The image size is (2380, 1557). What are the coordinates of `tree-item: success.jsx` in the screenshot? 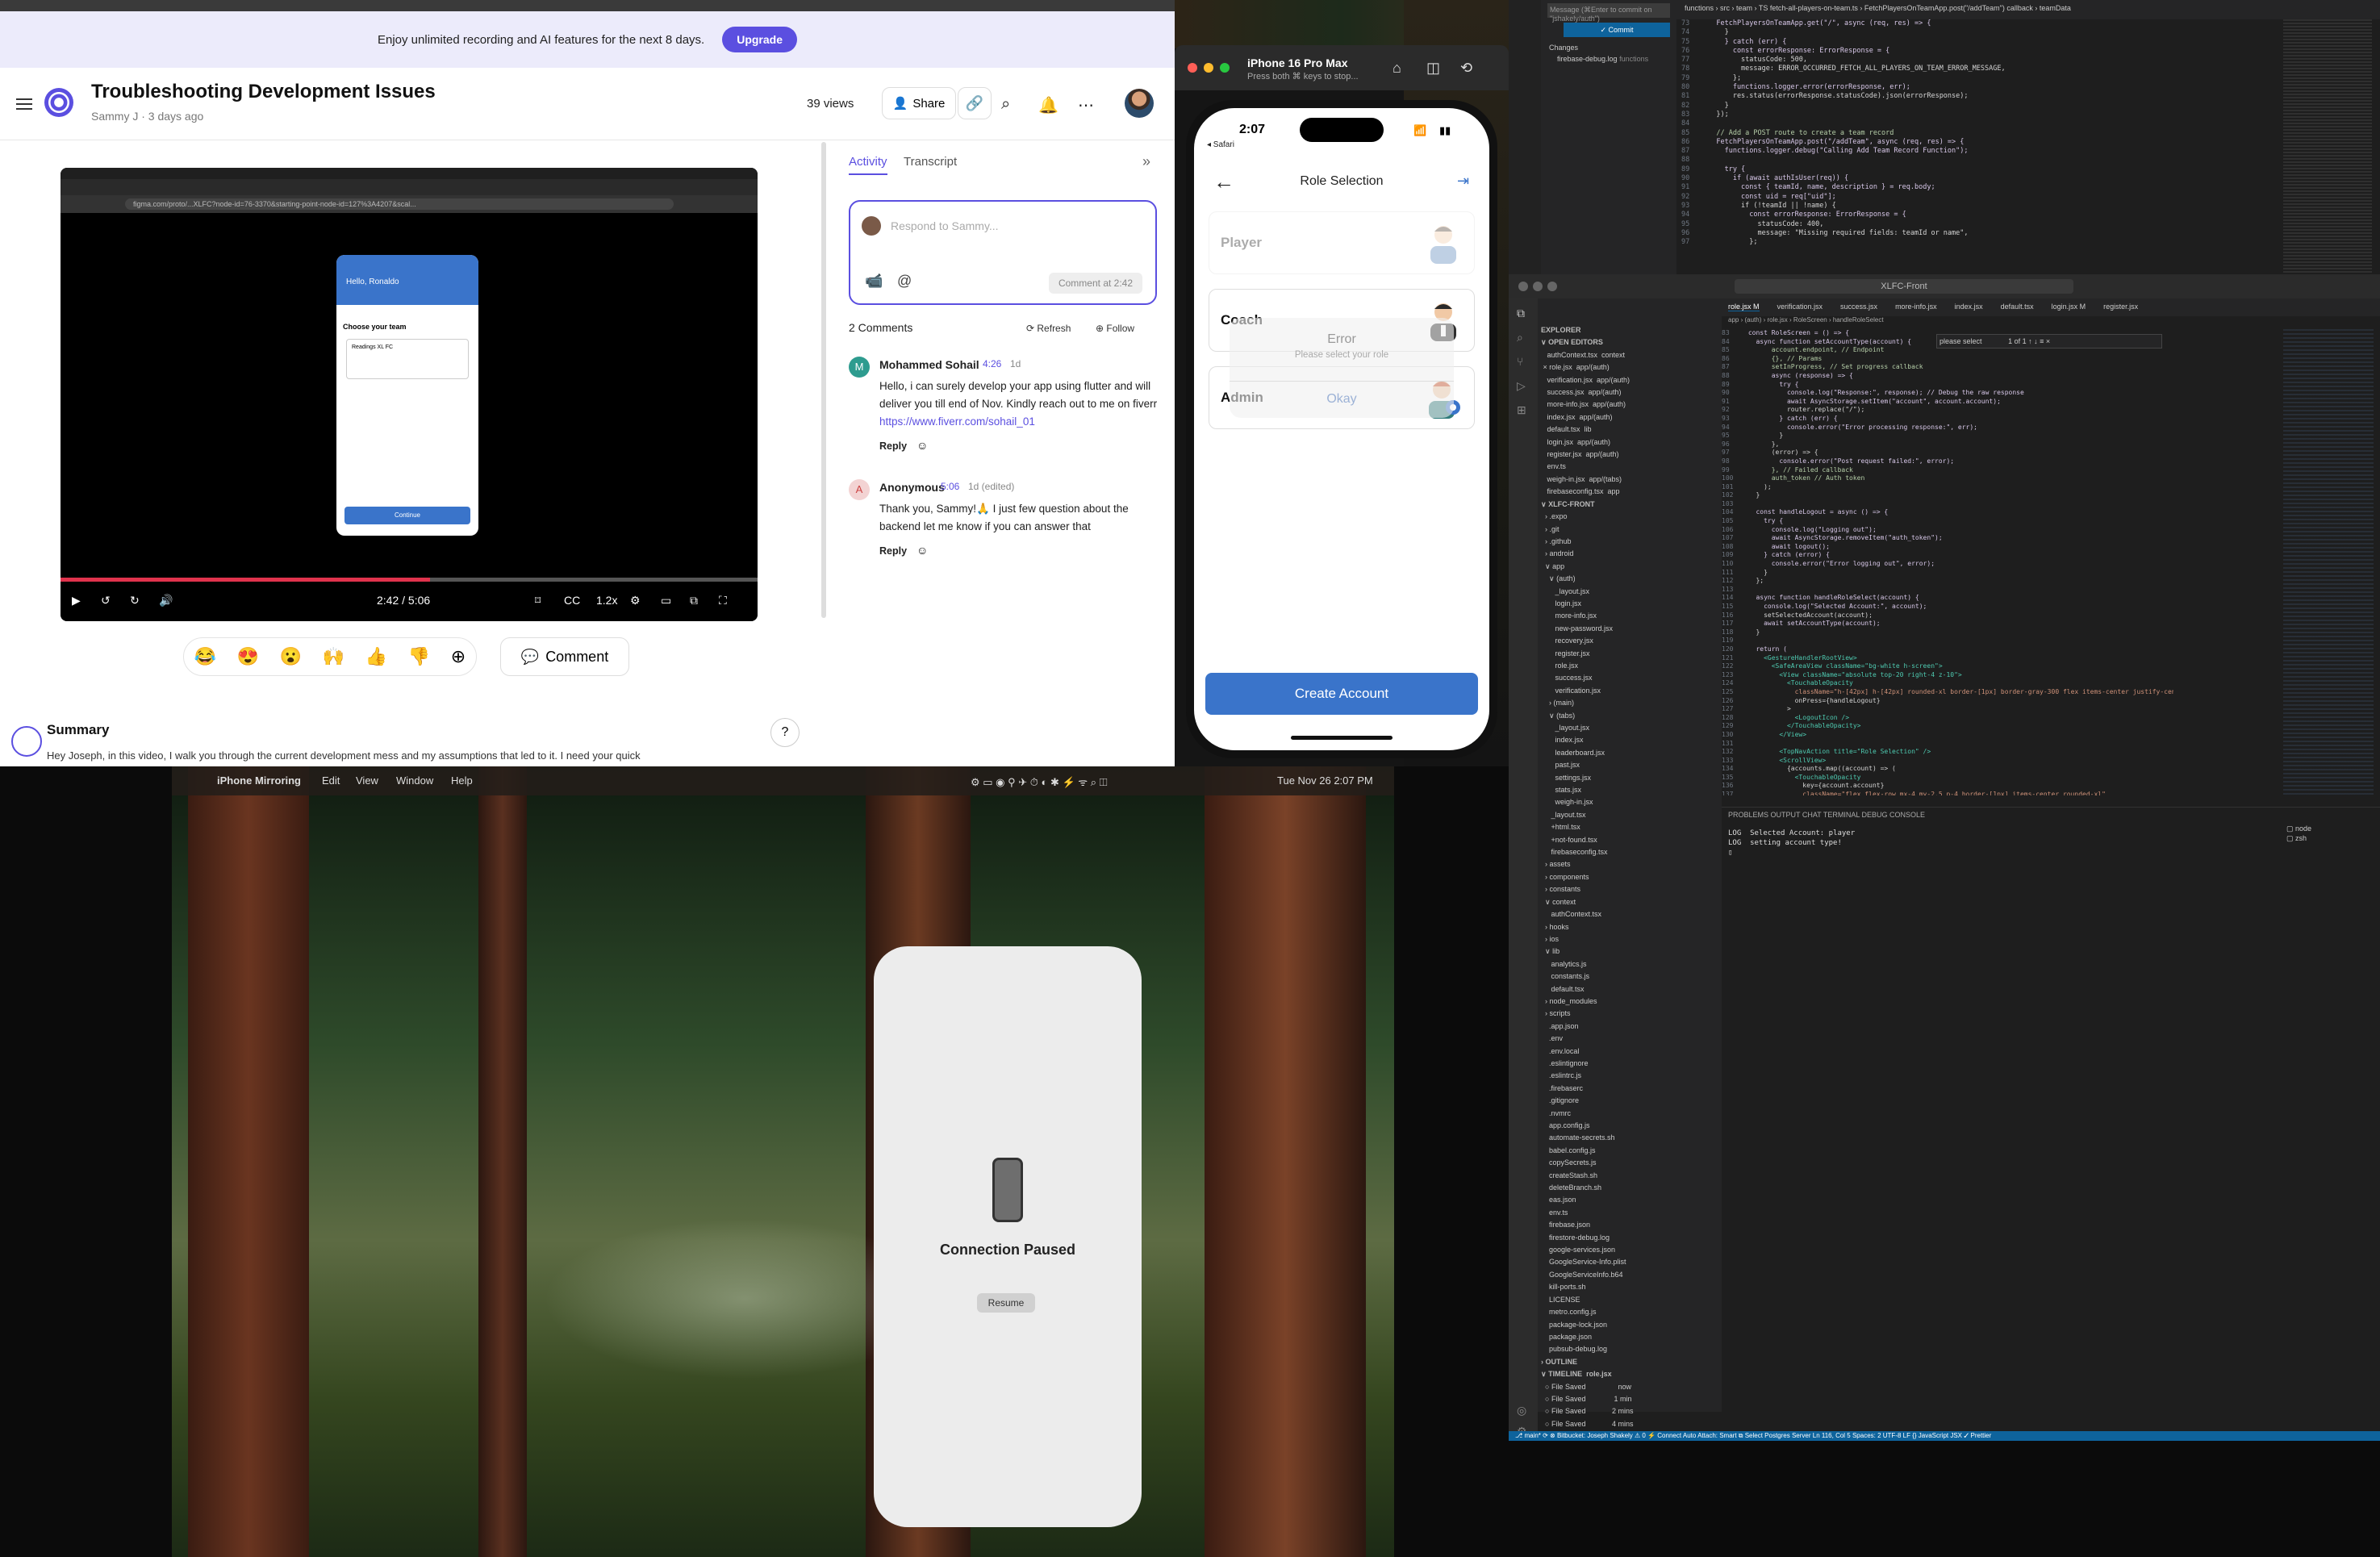 It's located at (1632, 678).